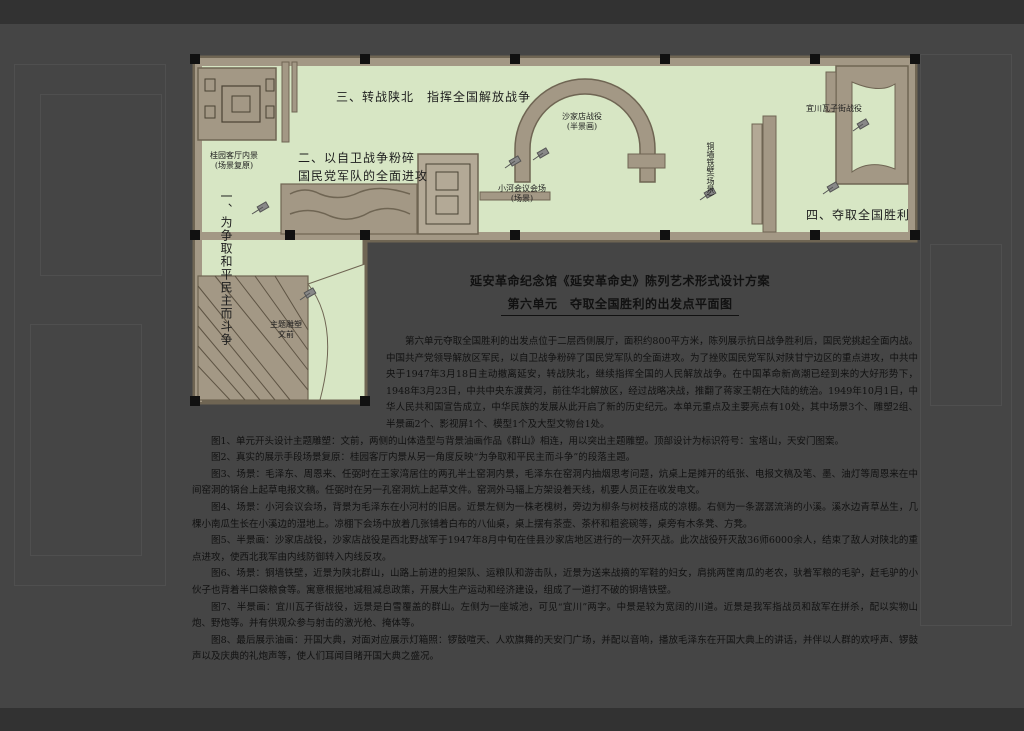  I want to click on area4-label: 四、夺取全国胜利, so click(858, 215).